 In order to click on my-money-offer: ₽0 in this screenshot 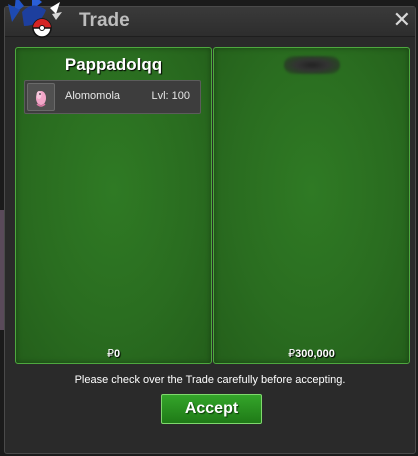, I will do `click(113, 353)`.